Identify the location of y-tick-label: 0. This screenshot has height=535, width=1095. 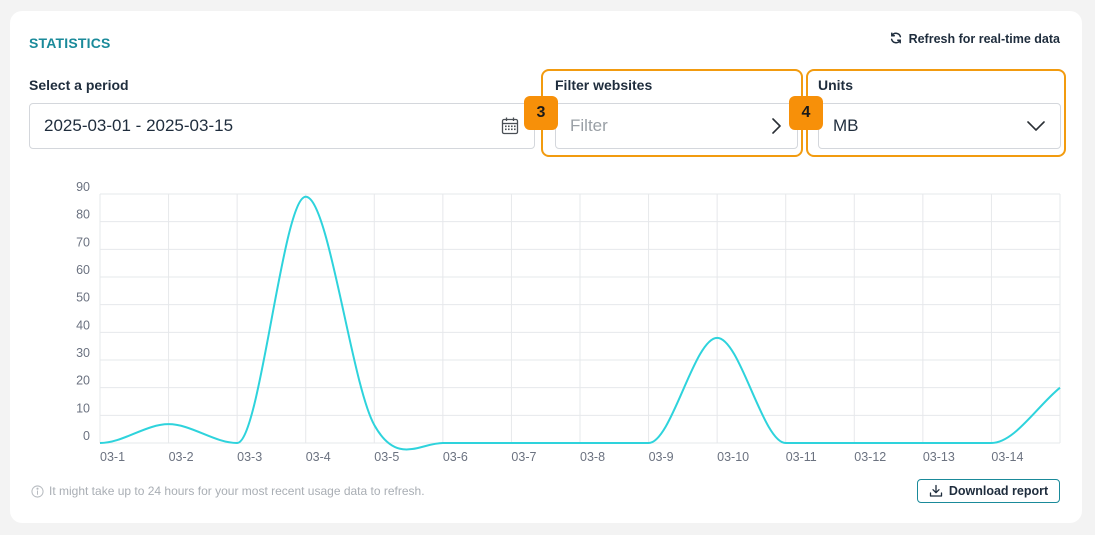
(86, 436).